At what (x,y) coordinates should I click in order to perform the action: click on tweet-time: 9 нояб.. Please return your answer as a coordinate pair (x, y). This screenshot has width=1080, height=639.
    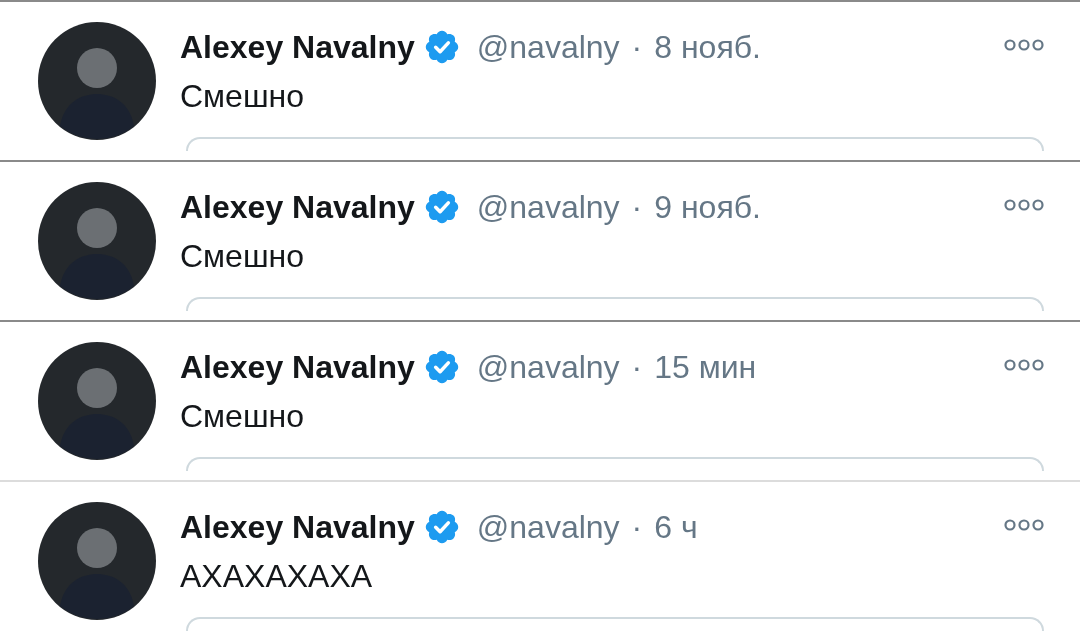
    Looking at the image, I should click on (707, 207).